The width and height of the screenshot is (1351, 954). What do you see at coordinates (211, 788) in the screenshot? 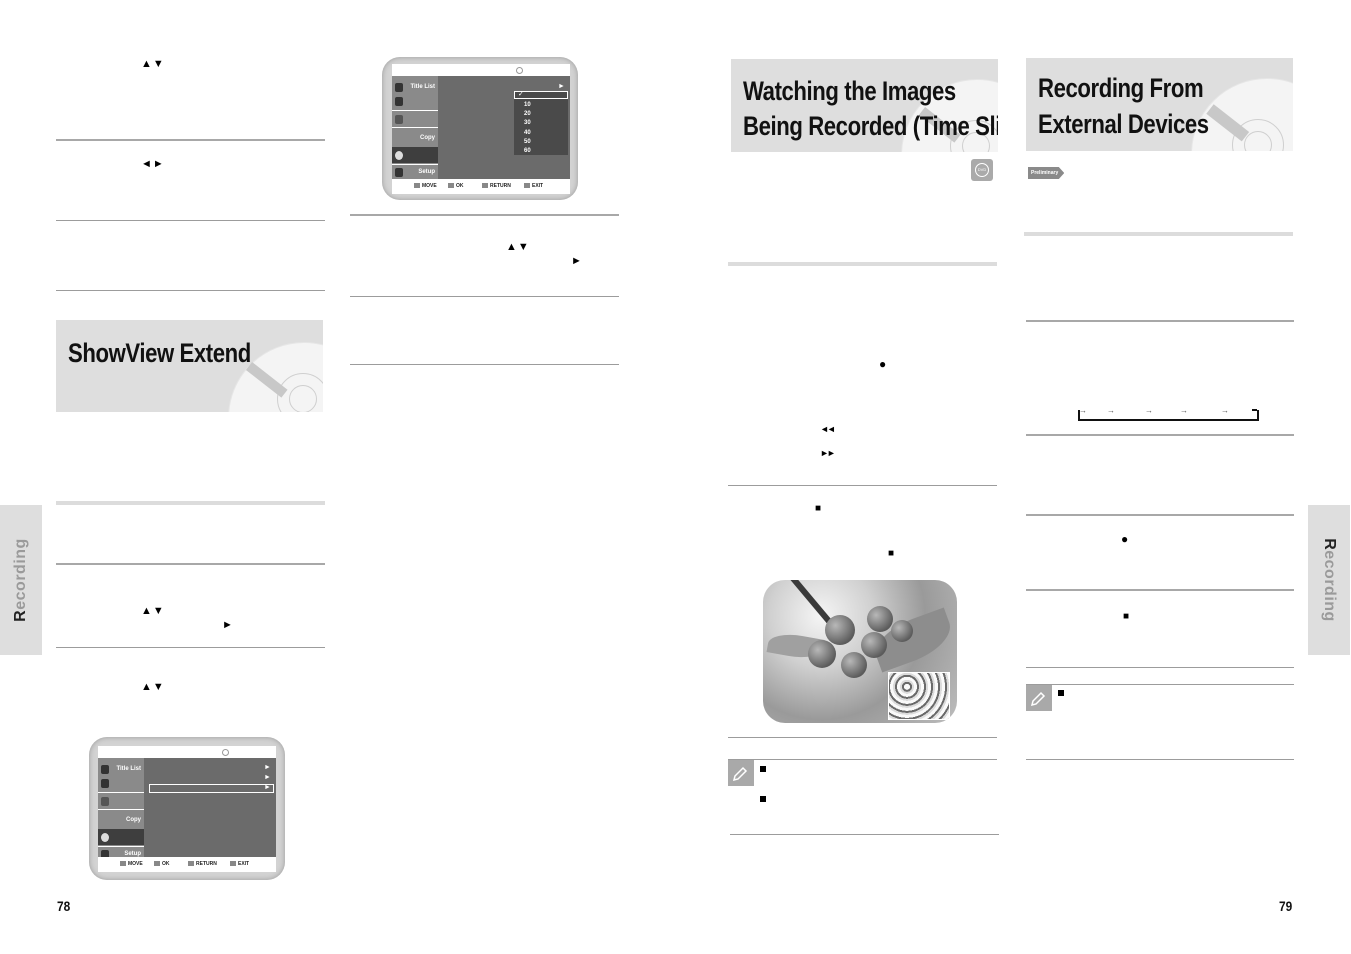
I see `osd-highlight-row` at bounding box center [211, 788].